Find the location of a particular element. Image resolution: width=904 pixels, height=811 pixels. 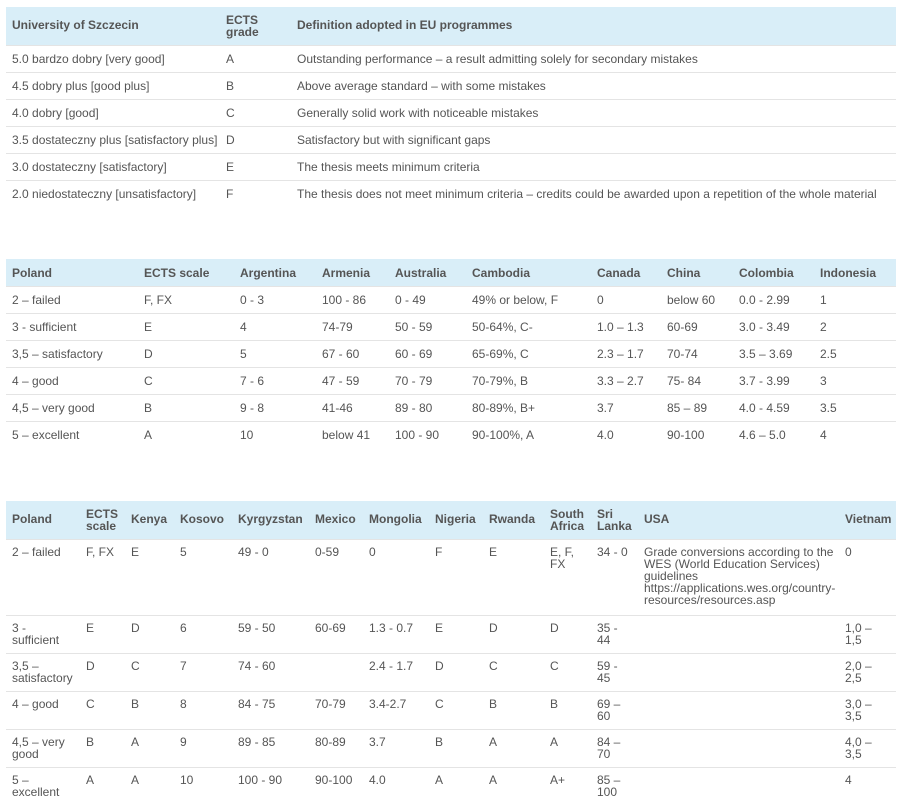

table-cell: 59 - 50 is located at coordinates (270, 633).